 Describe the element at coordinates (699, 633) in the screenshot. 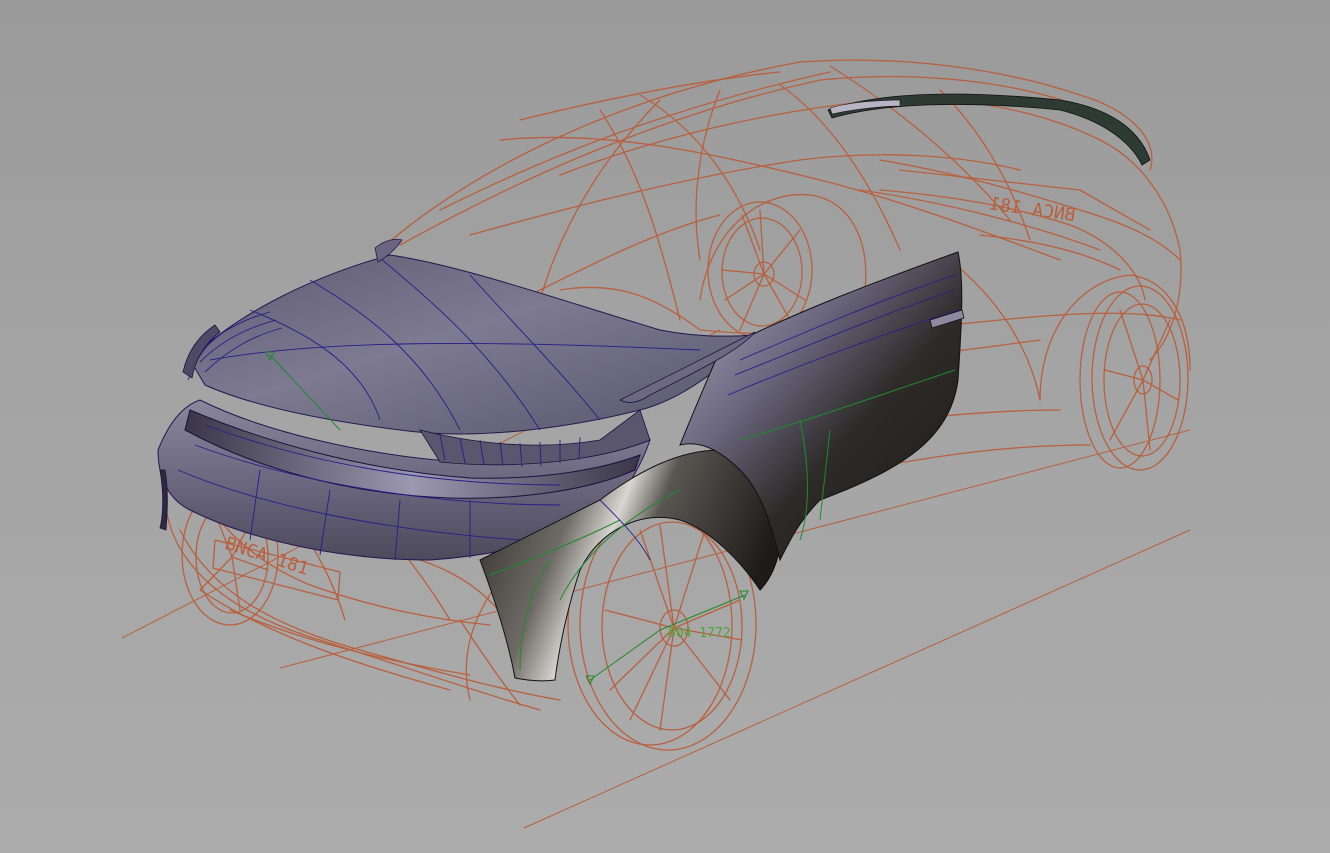

I see `measurement-value: 804 1772` at that location.